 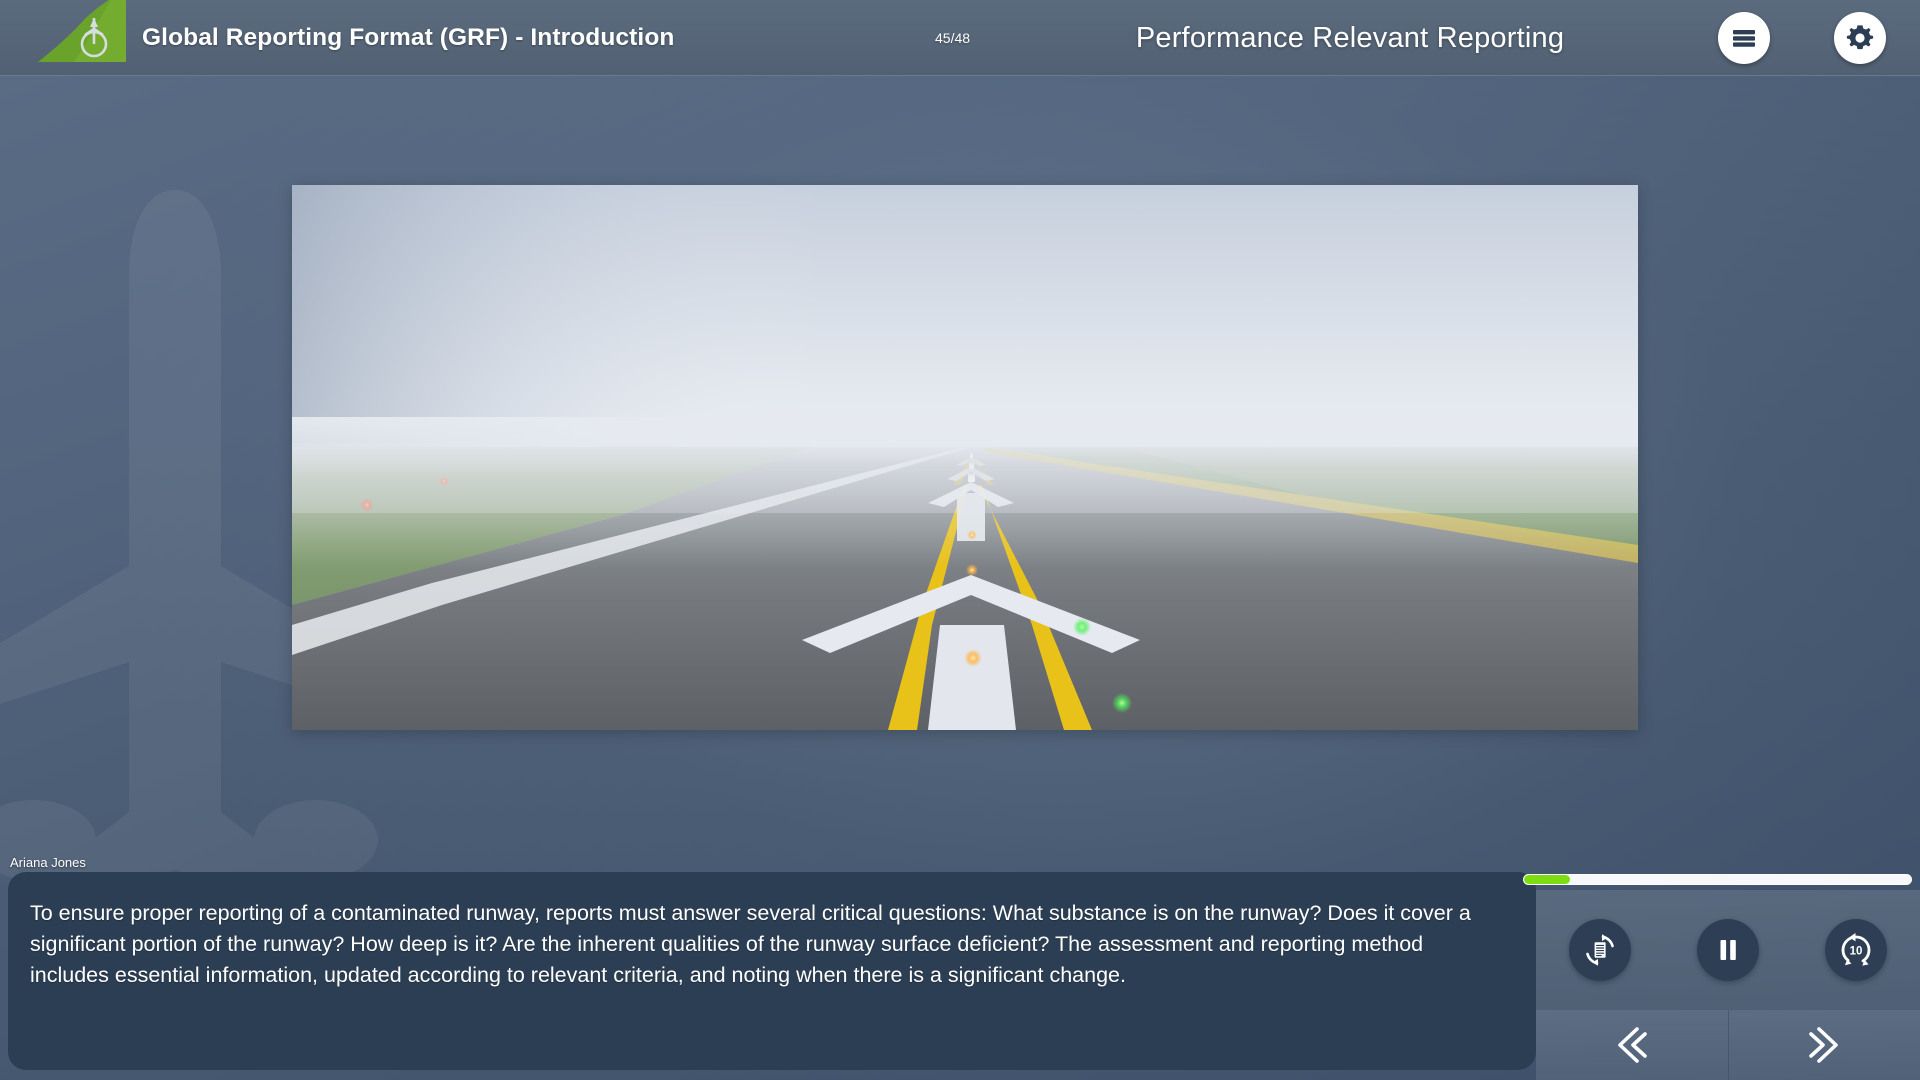 I want to click on play-pause-button, so click(x=1728, y=950).